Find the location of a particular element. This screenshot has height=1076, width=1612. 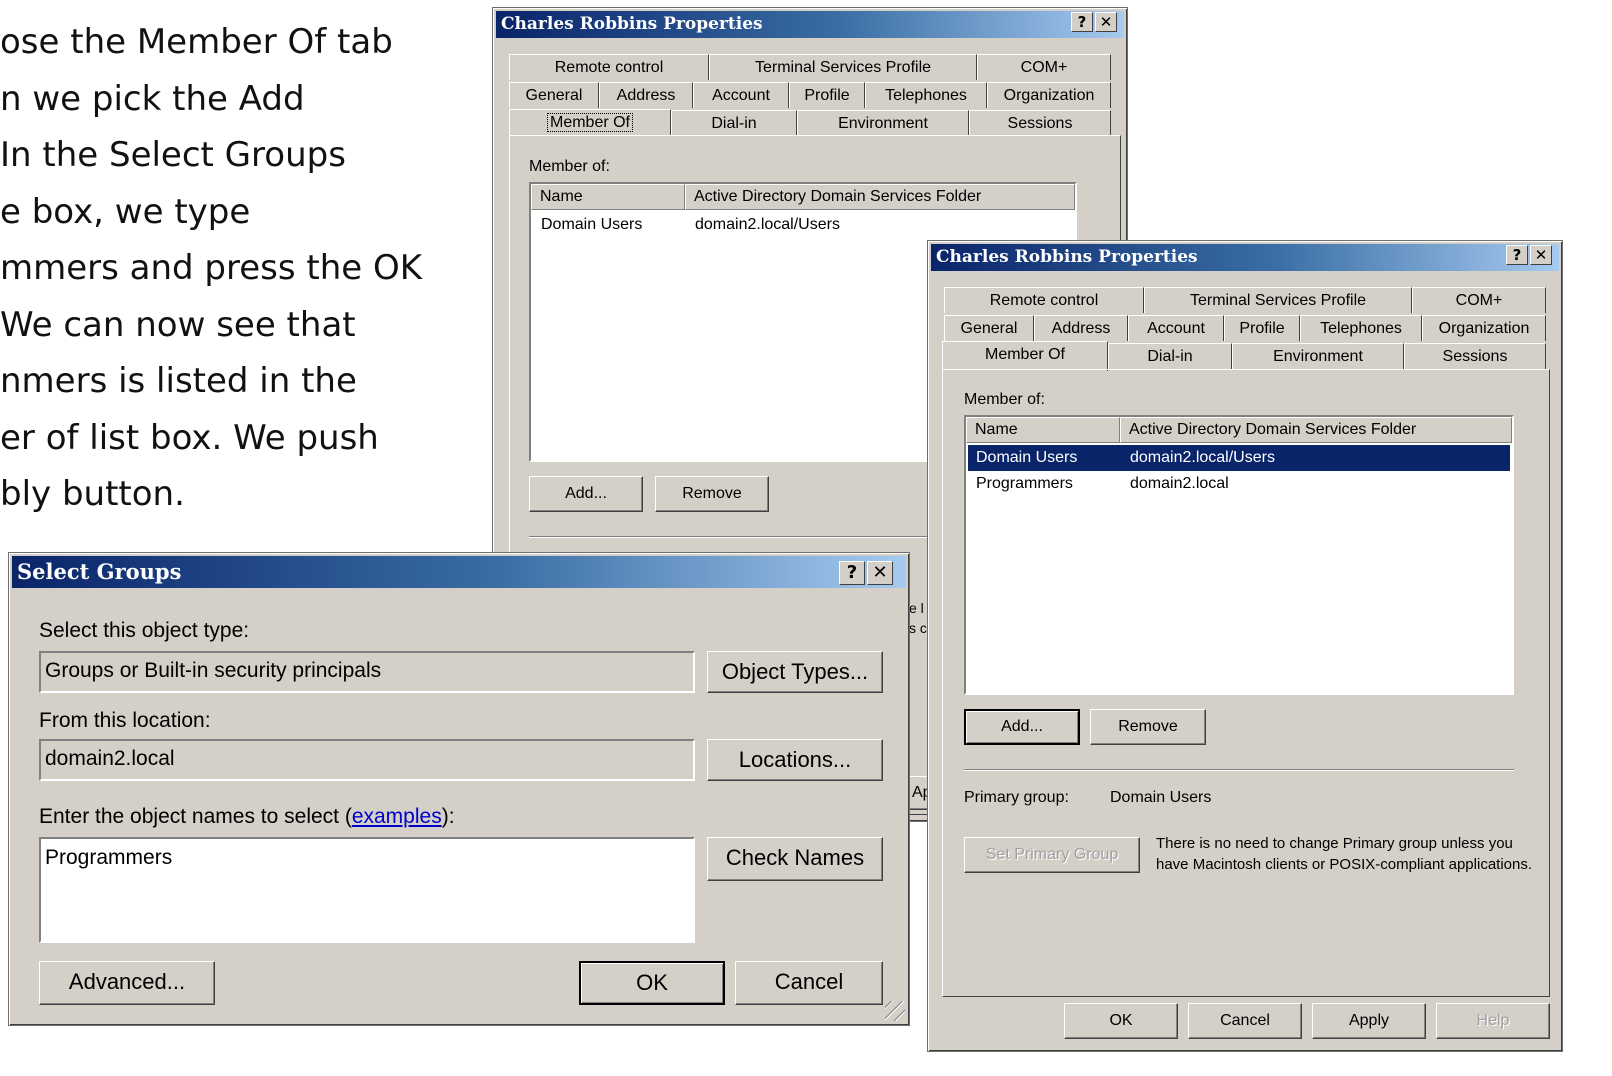

button-label: Set Primary Group is located at coordinates (1052, 854).